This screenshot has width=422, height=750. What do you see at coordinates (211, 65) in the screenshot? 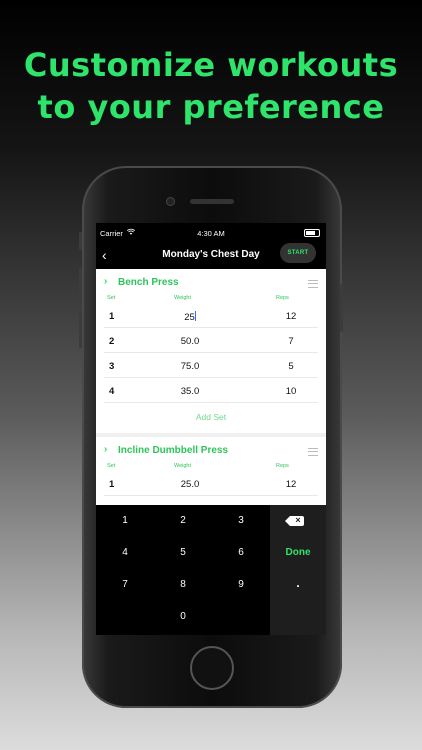
I see `headline-line-1: Customize workouts` at bounding box center [211, 65].